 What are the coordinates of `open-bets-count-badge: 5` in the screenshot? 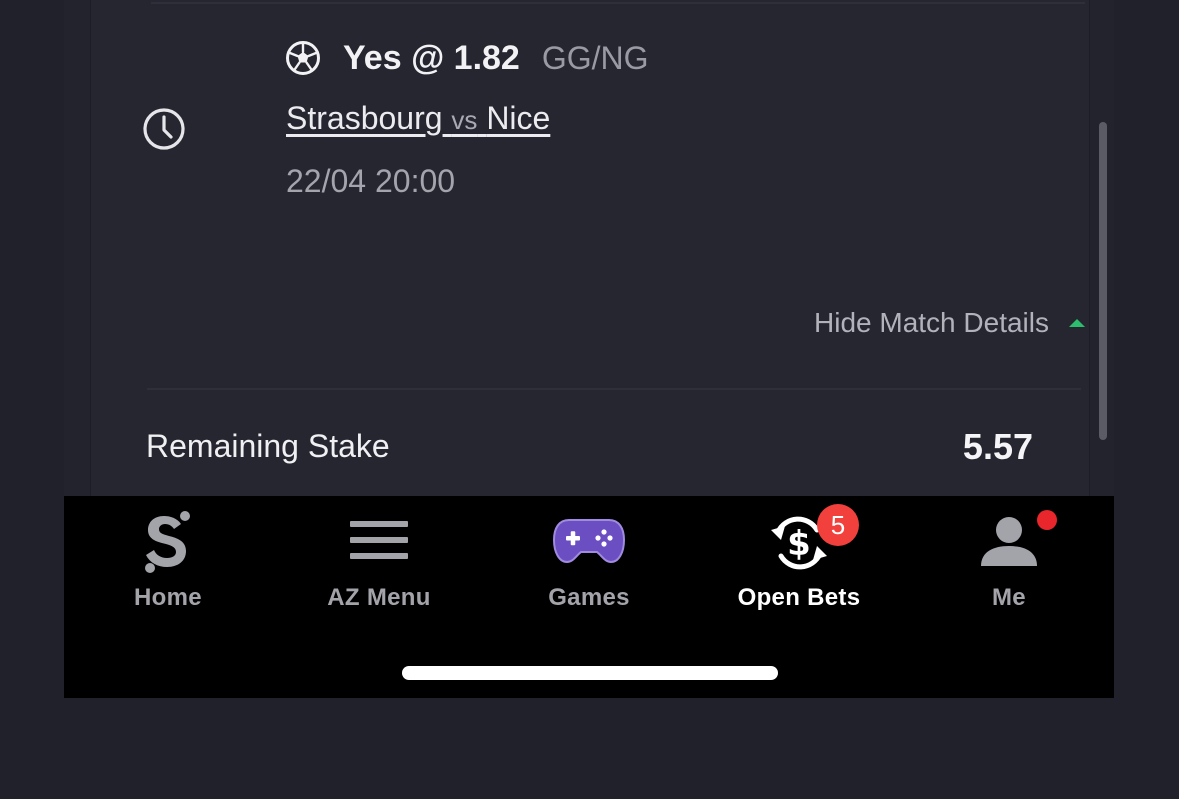 It's located at (838, 525).